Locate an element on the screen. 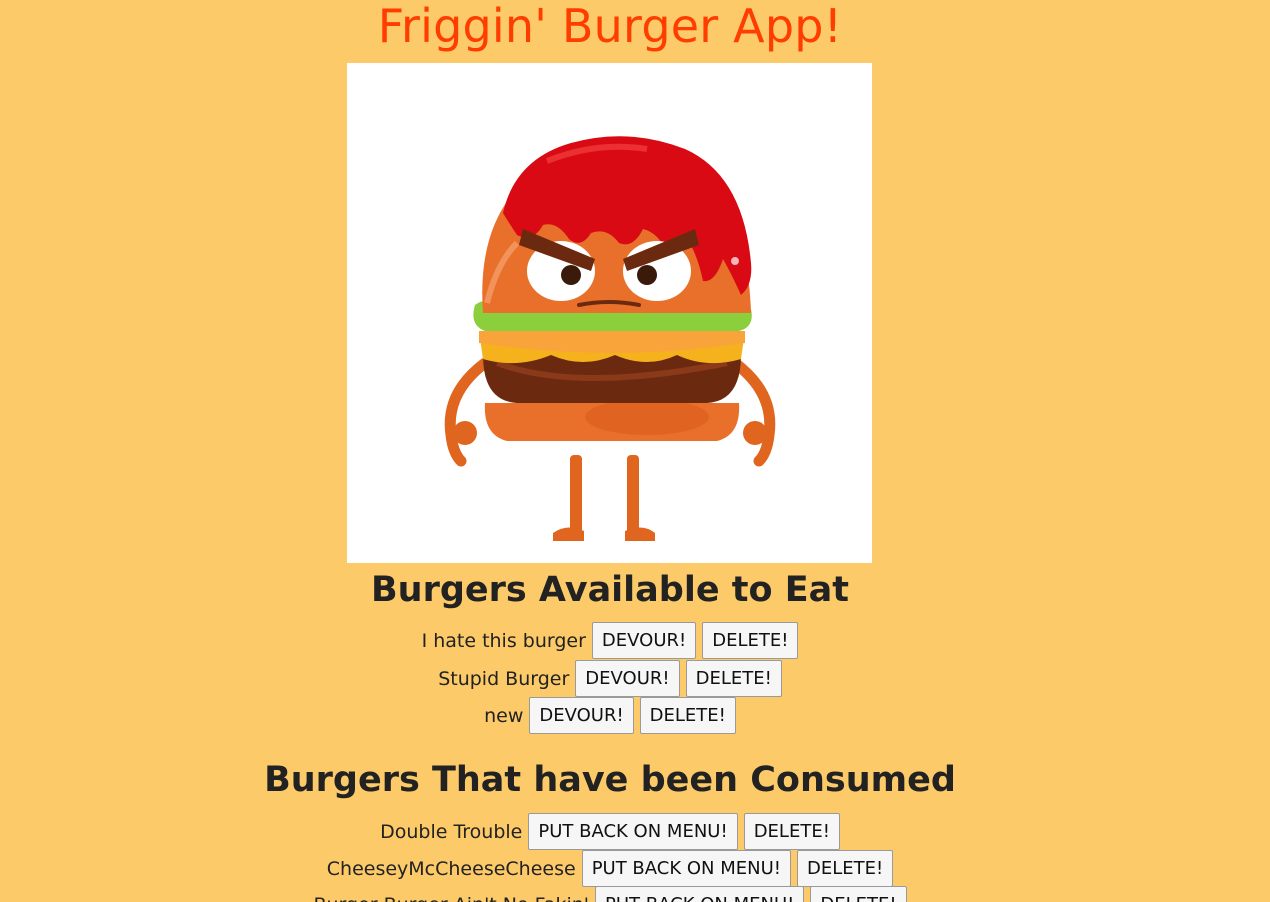 Image resolution: width=1270 pixels, height=902 pixels. list-item: Stupid Burger DEVOUR! DELETE! is located at coordinates (610, 678).